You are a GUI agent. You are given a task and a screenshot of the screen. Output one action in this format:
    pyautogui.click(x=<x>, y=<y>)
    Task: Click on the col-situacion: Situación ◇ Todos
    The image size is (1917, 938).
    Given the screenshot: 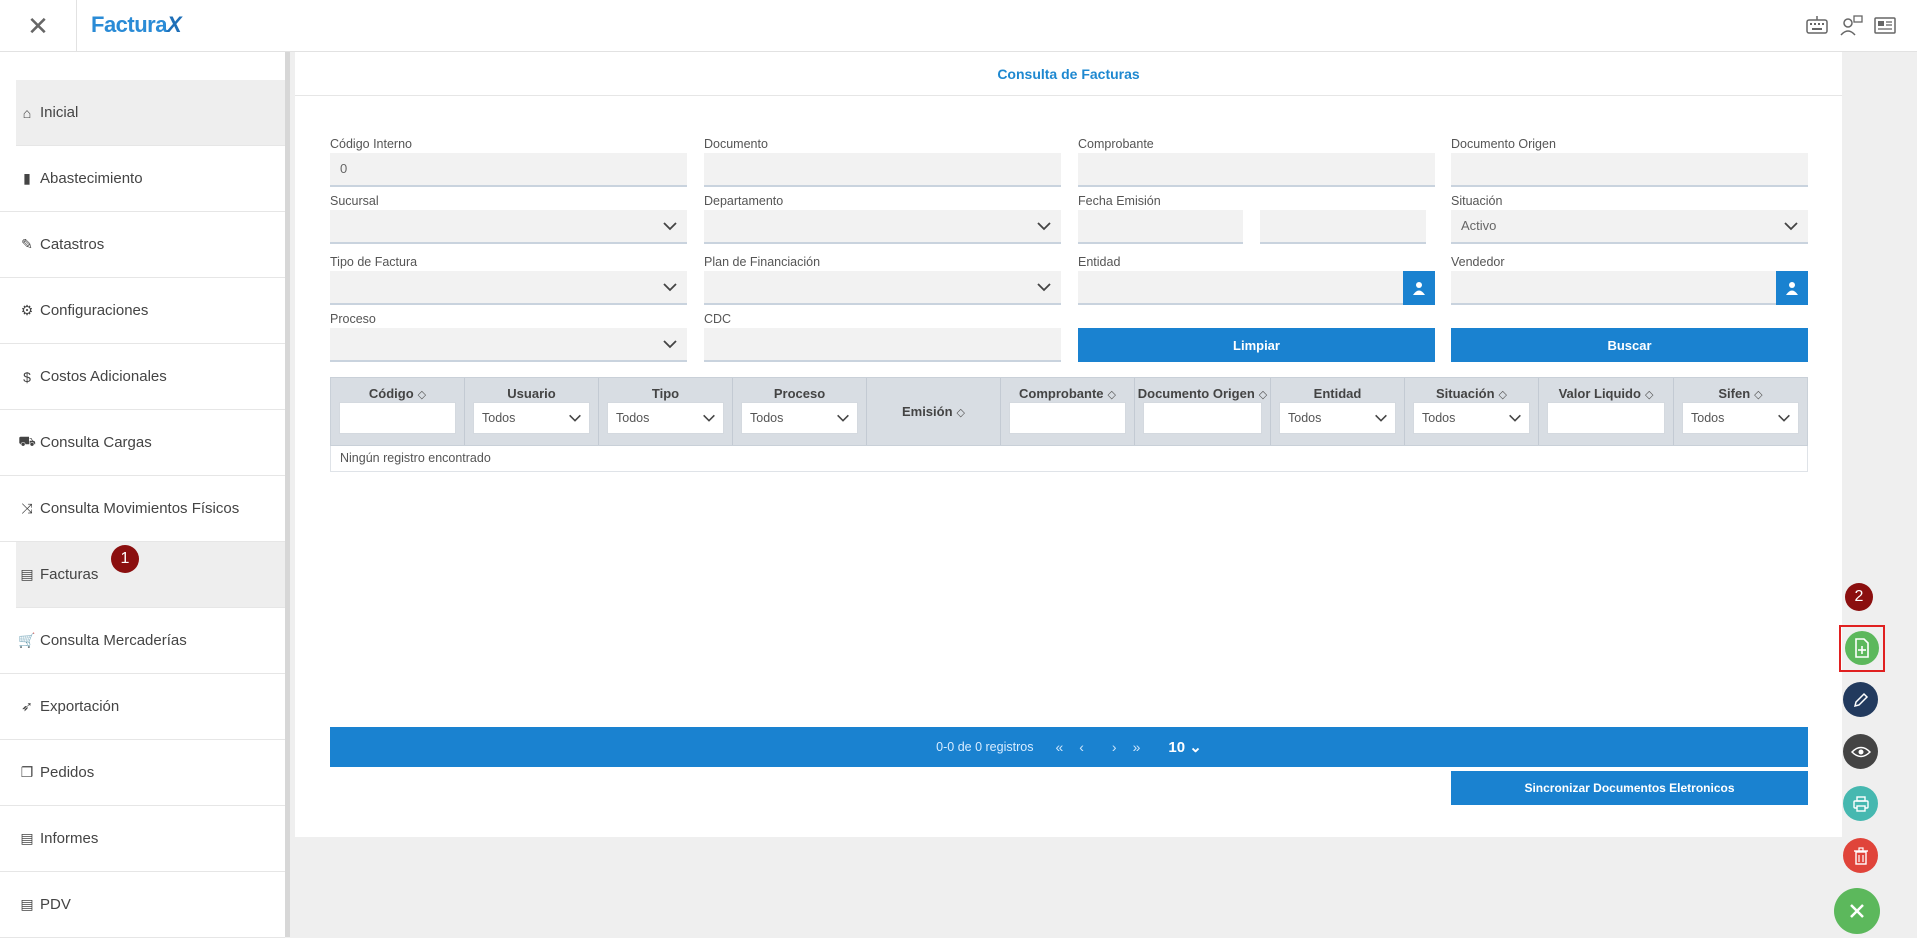 What is the action you would take?
    pyautogui.click(x=1472, y=411)
    